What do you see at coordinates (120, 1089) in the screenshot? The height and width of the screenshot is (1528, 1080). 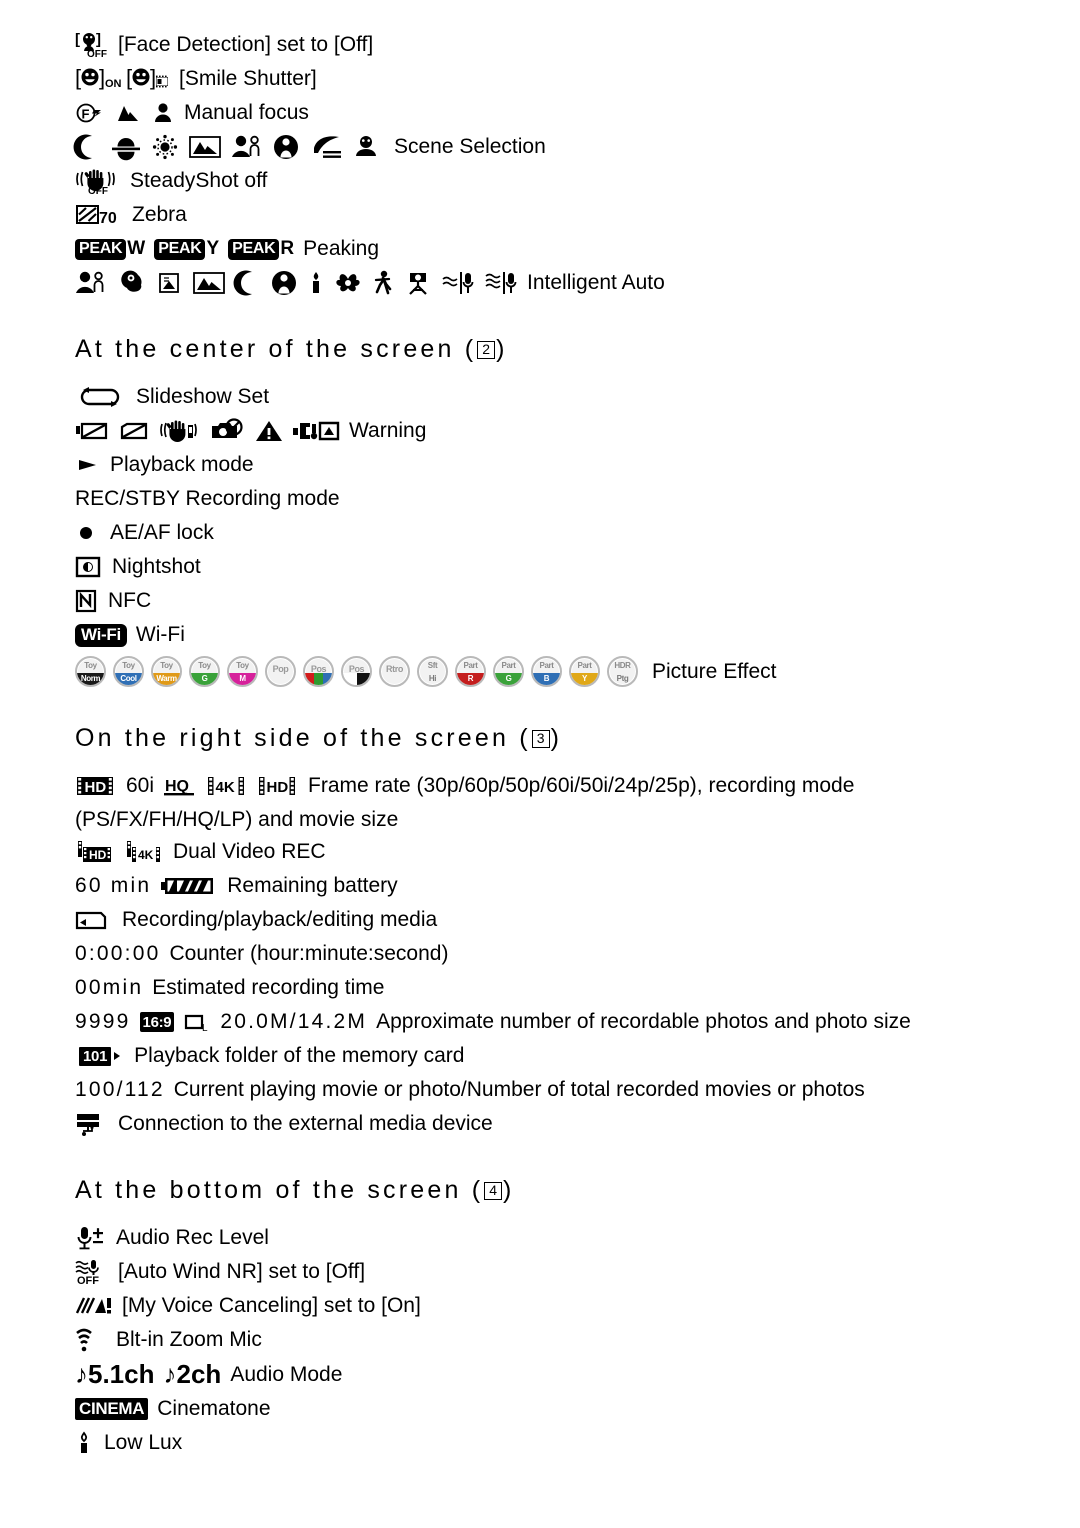 I see `current-playing-value: 100/112` at bounding box center [120, 1089].